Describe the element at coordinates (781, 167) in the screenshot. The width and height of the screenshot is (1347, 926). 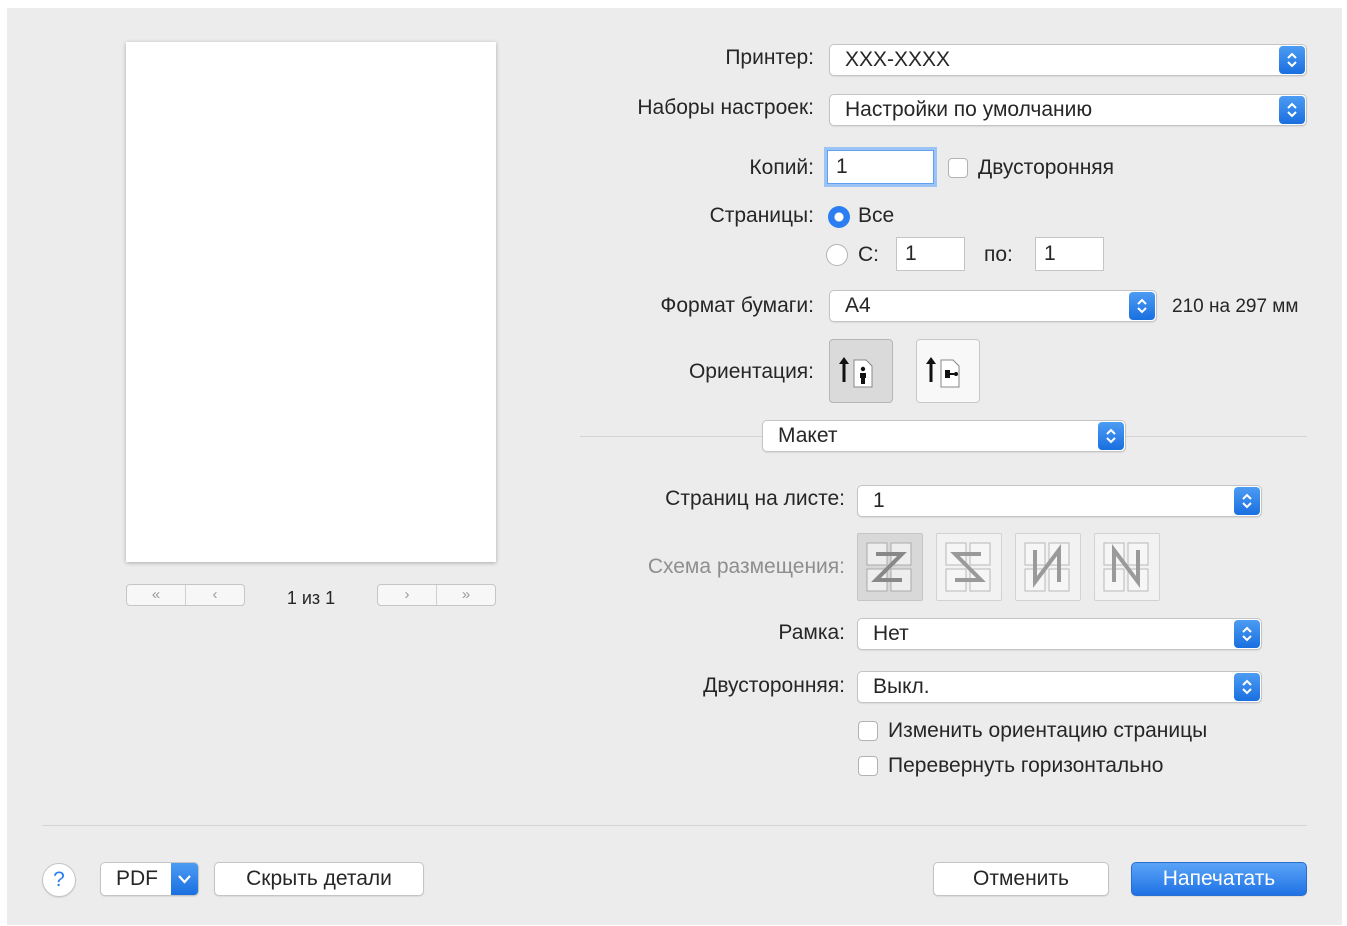
I see `copies-label: Копий:` at that location.